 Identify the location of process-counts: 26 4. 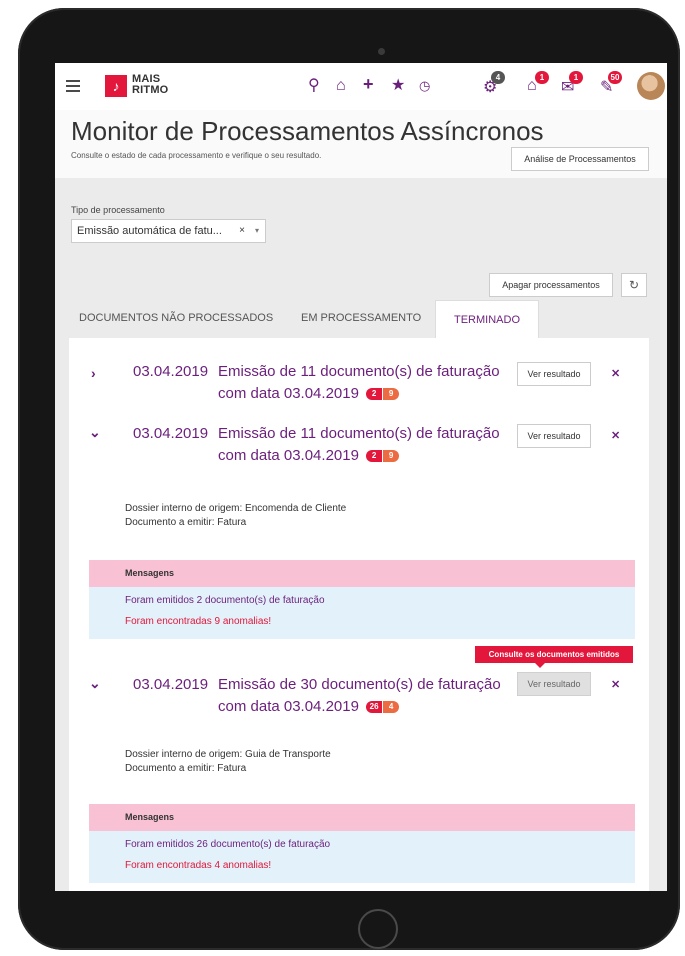
(383, 705).